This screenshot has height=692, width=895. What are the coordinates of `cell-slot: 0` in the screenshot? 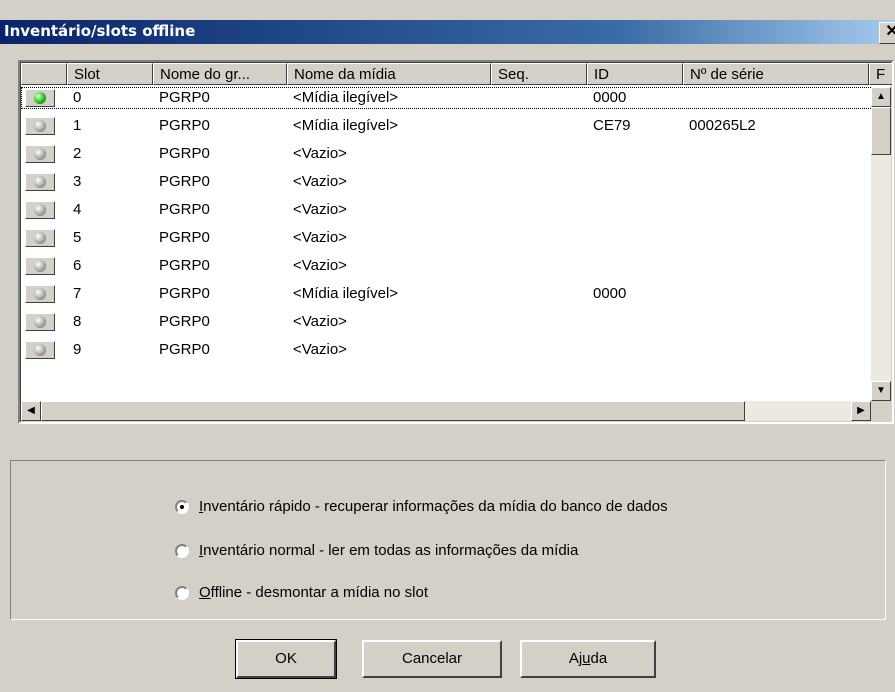 It's located at (77, 97).